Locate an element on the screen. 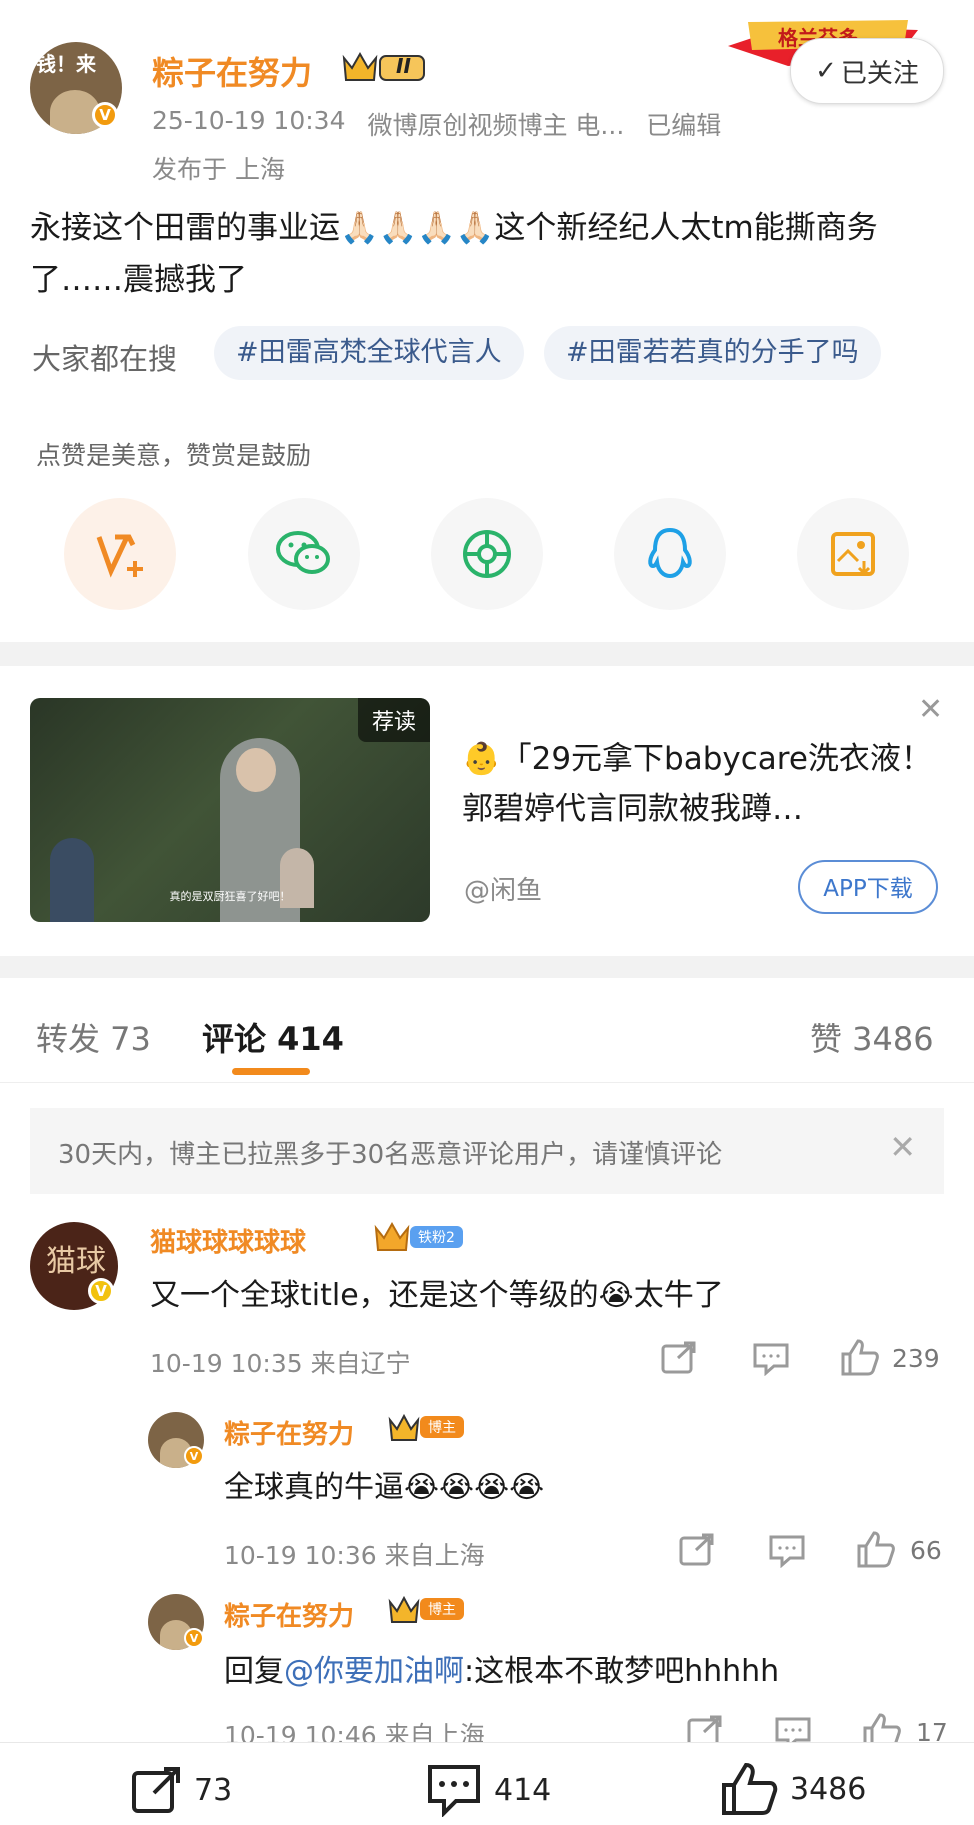  reply-time: 10-19 10:36 来自上海 is located at coordinates (354, 1555).